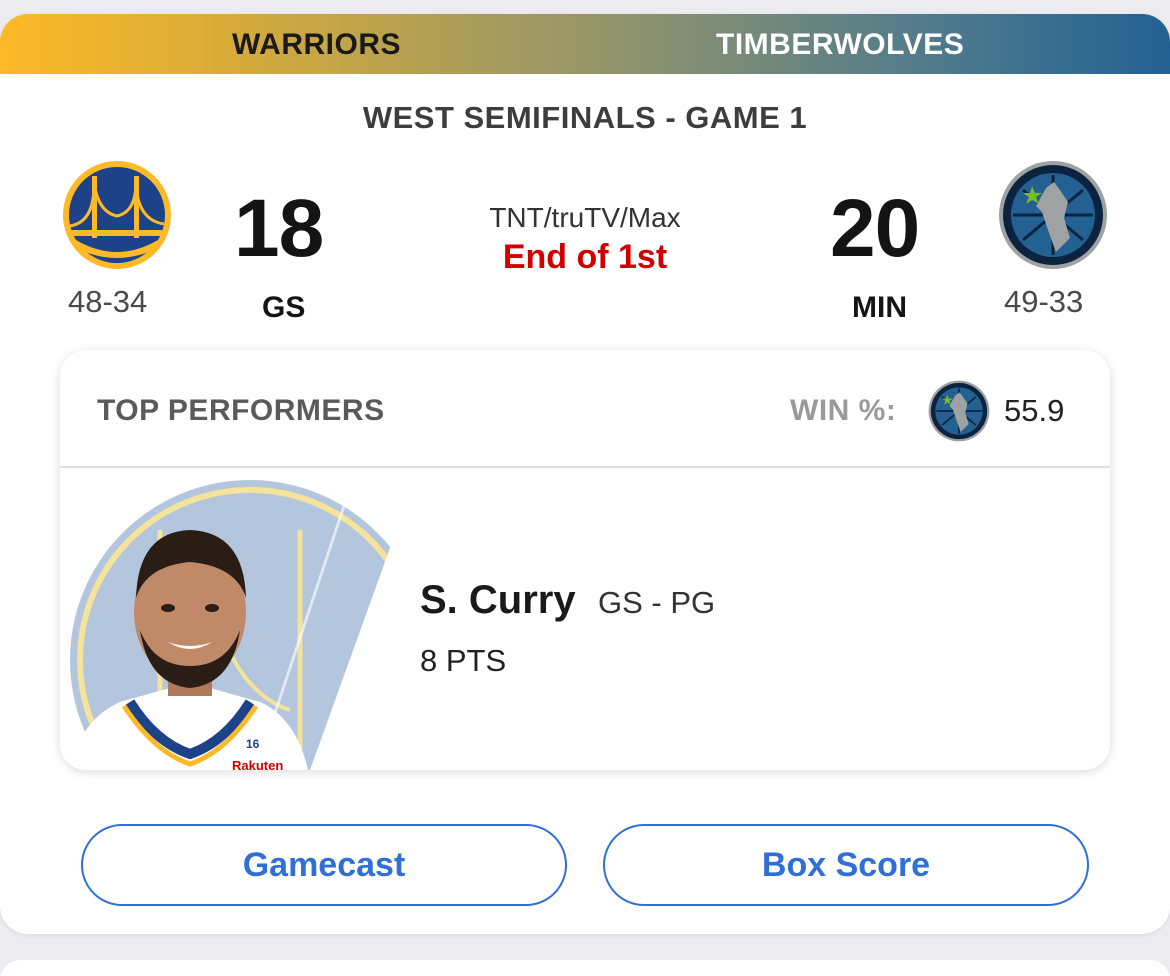  Describe the element at coordinates (585, 968) in the screenshot. I see `next-game-card` at that location.